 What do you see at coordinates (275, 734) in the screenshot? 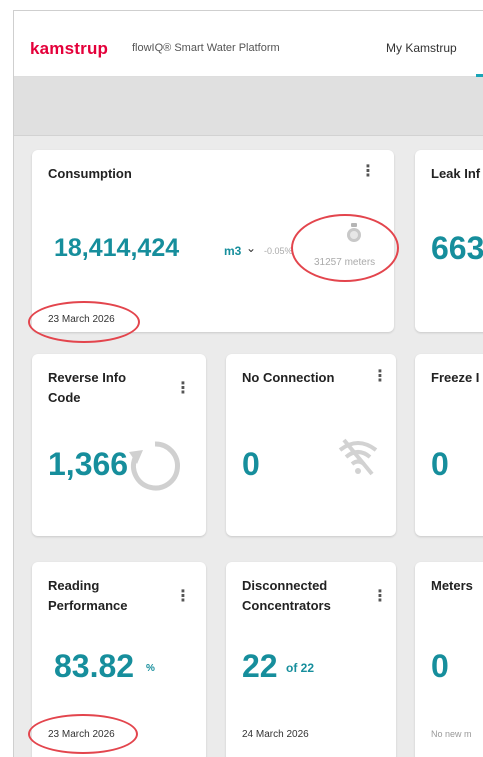
I see `disconnected-date: 24 March 2026` at bounding box center [275, 734].